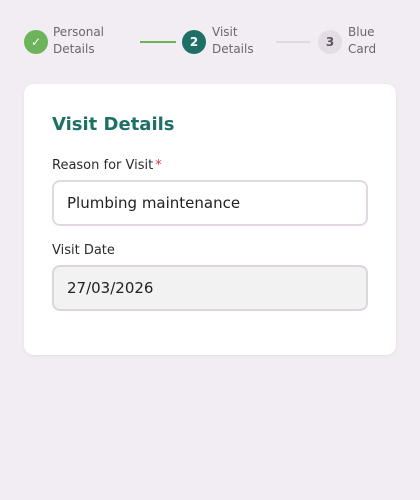 This screenshot has width=420, height=500. I want to click on reason-input, so click(210, 203).